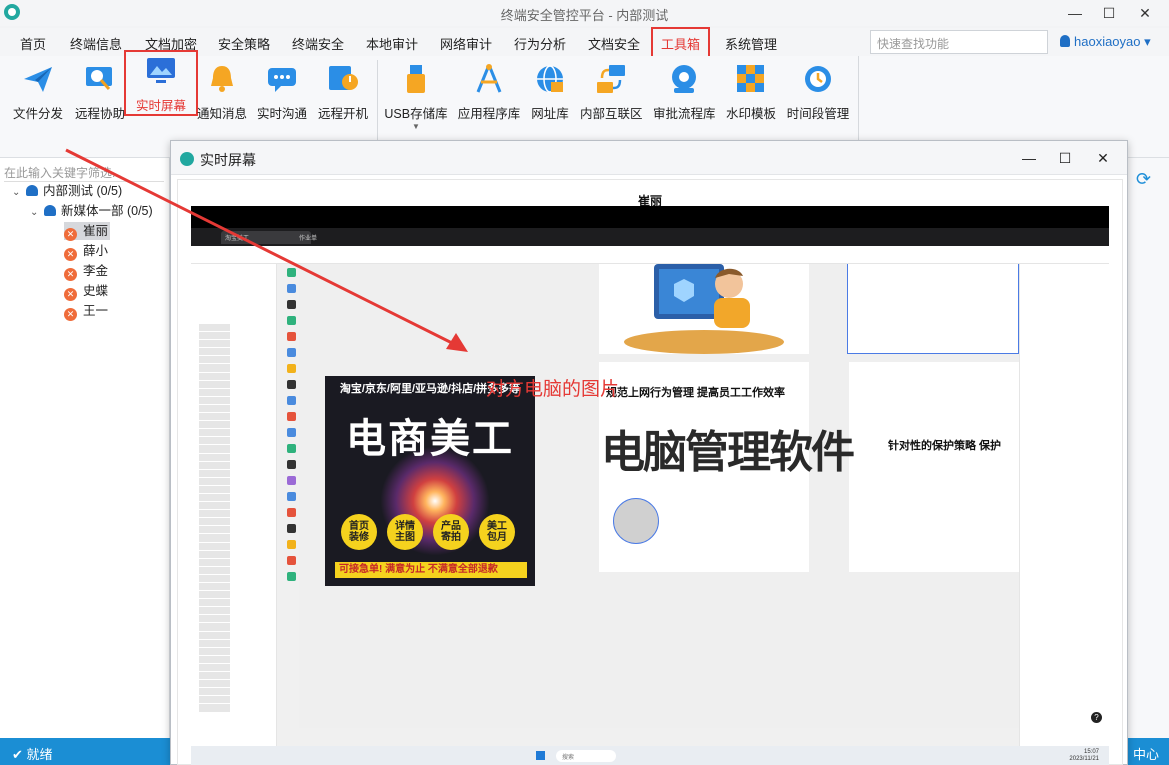  Describe the element at coordinates (91, 211) in the screenshot. I see `tree-group: ⌄ 新媒体一部 (0/5)` at that location.